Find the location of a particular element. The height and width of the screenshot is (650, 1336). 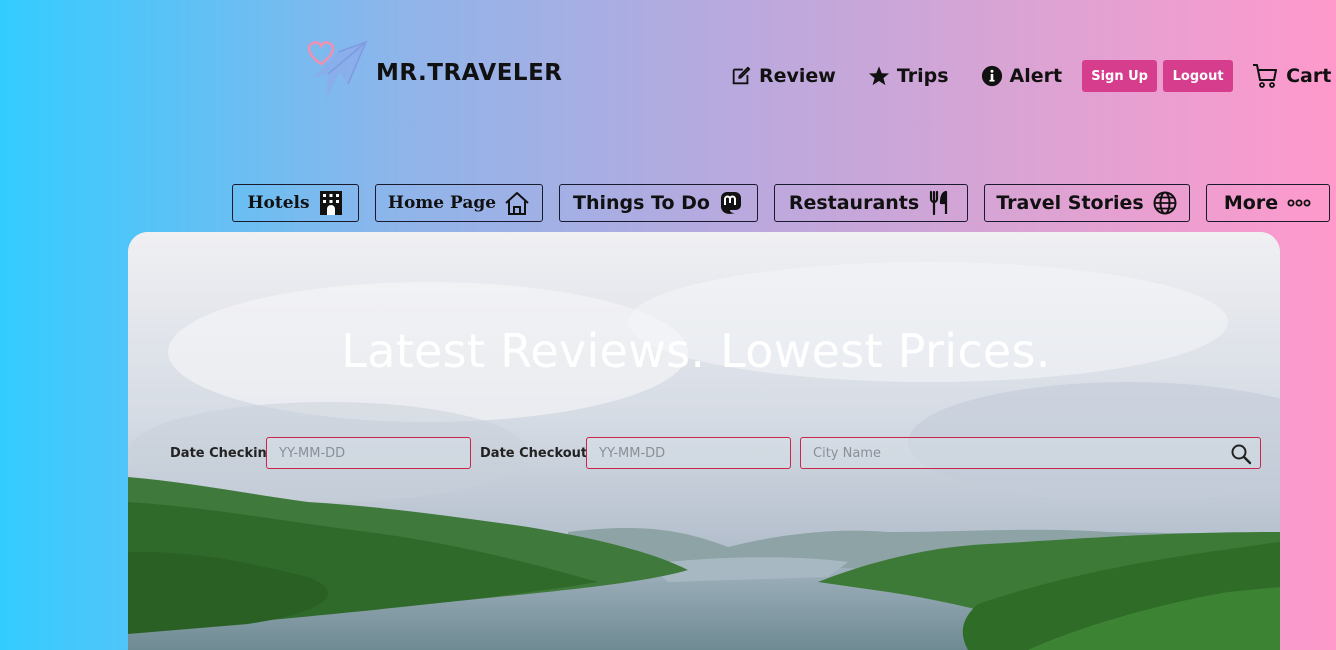

category-travel-stories: Travel Stories is located at coordinates (1087, 203).